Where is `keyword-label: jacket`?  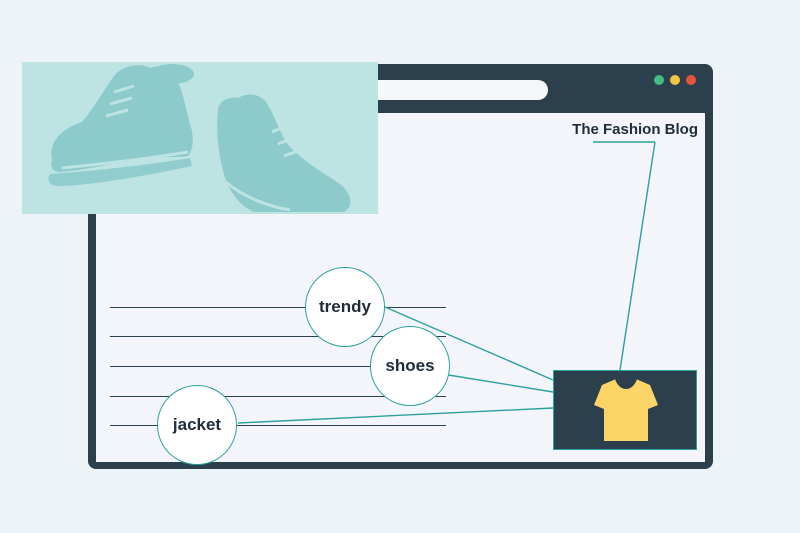
keyword-label: jacket is located at coordinates (197, 424).